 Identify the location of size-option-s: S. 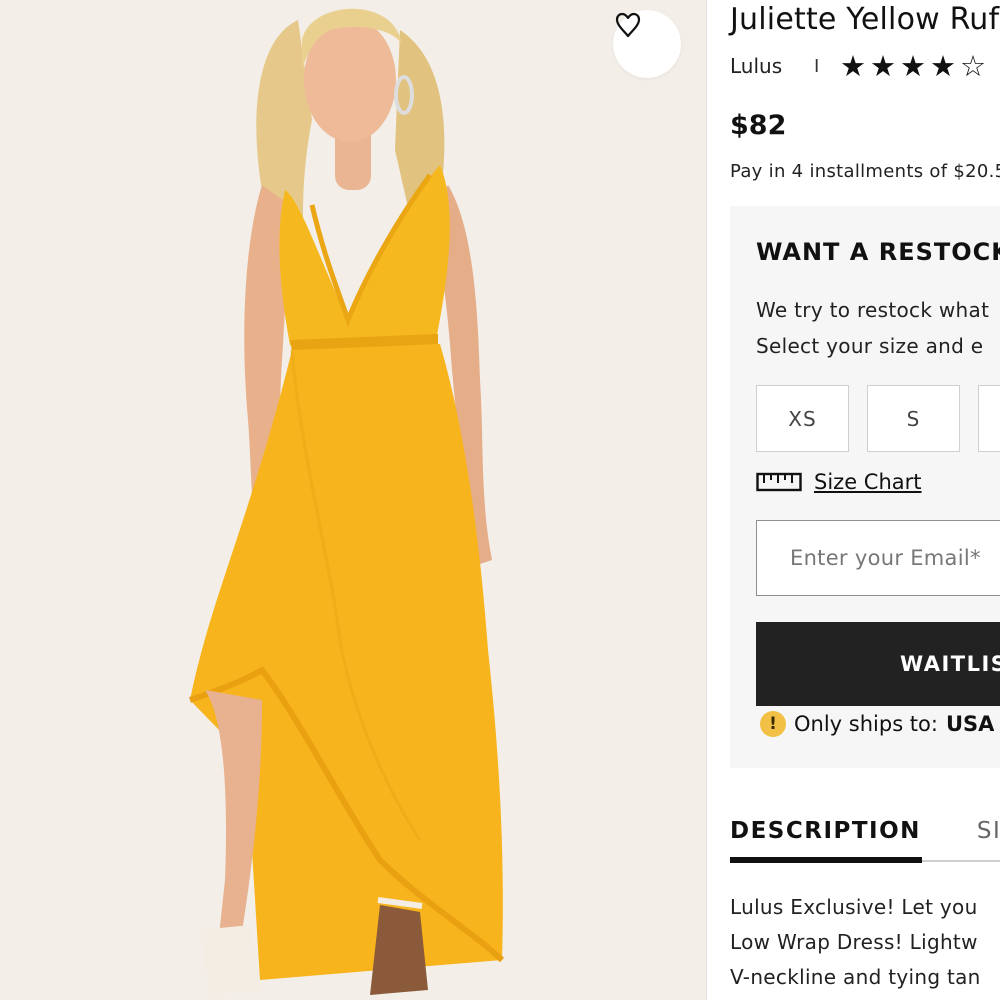
(913, 418).